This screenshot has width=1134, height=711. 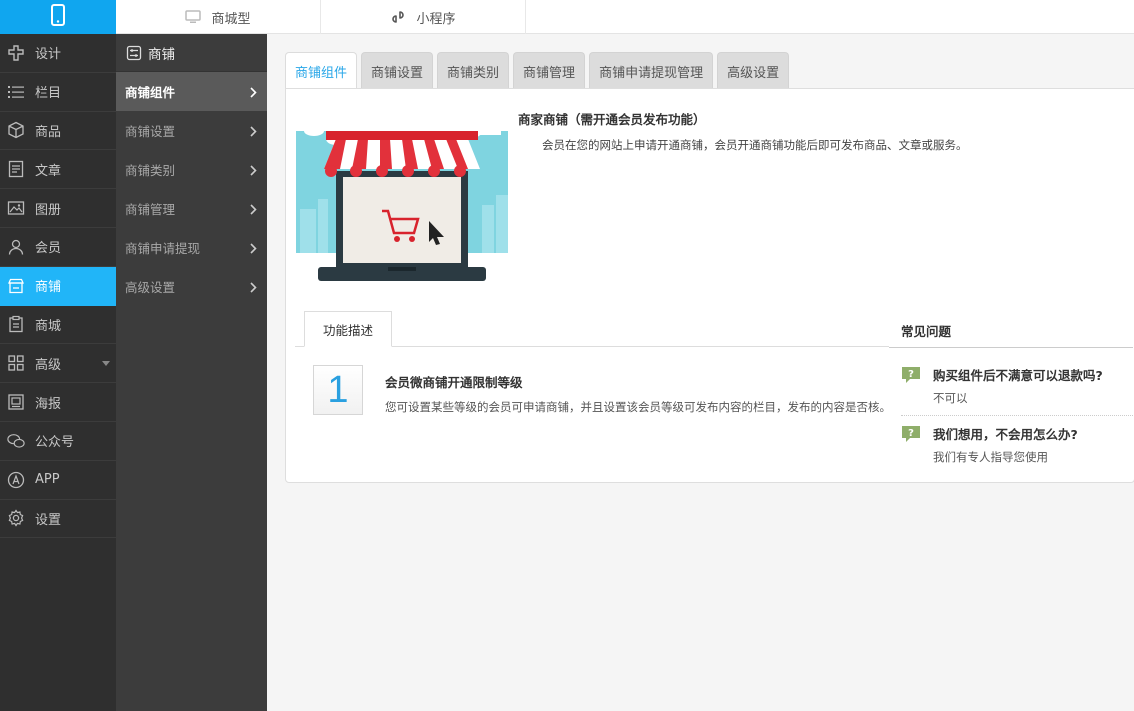 I want to click on intro-title: 商家商铺（需开通会员发布功能）, so click(x=612, y=119).